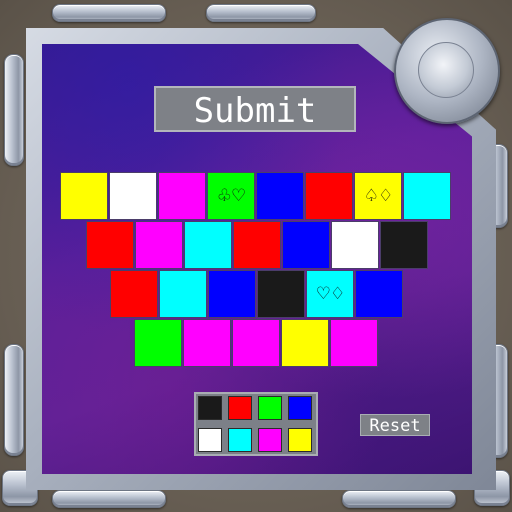  Describe the element at coordinates (231, 196) in the screenshot. I see `tile: ♧♡` at that location.